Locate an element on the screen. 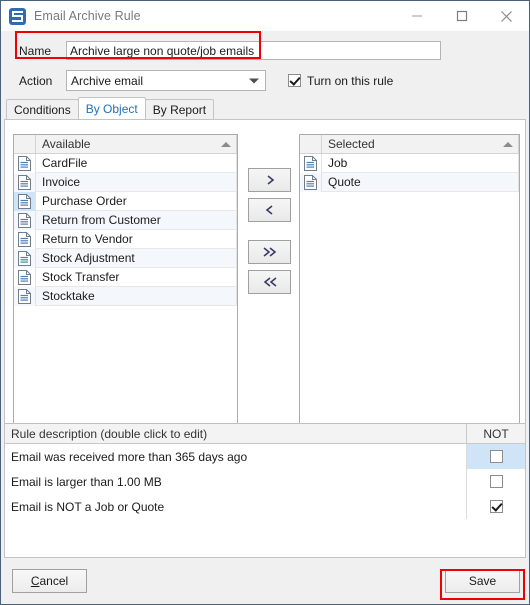 The image size is (530, 605). minimize-icon is located at coordinates (416, 16).